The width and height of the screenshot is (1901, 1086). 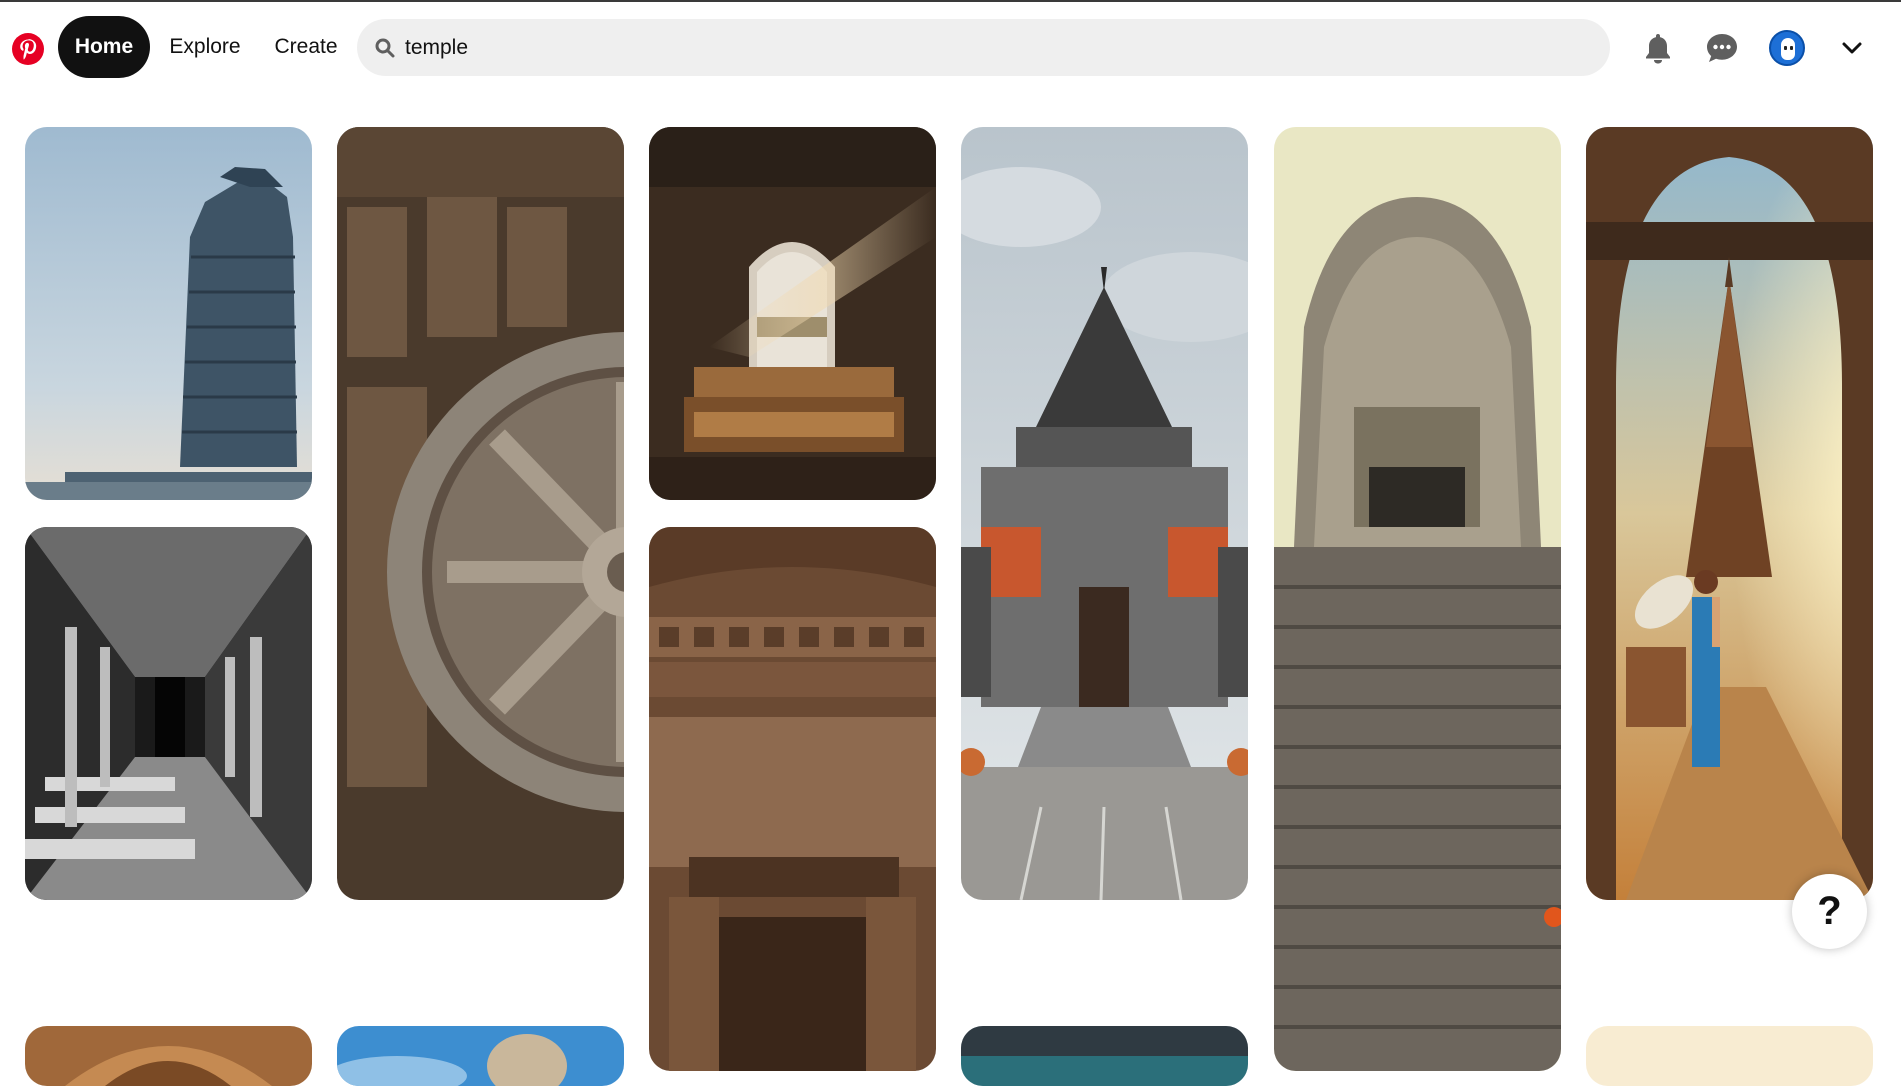 What do you see at coordinates (480, 513) in the screenshot?
I see `pin-konark-wheel` at bounding box center [480, 513].